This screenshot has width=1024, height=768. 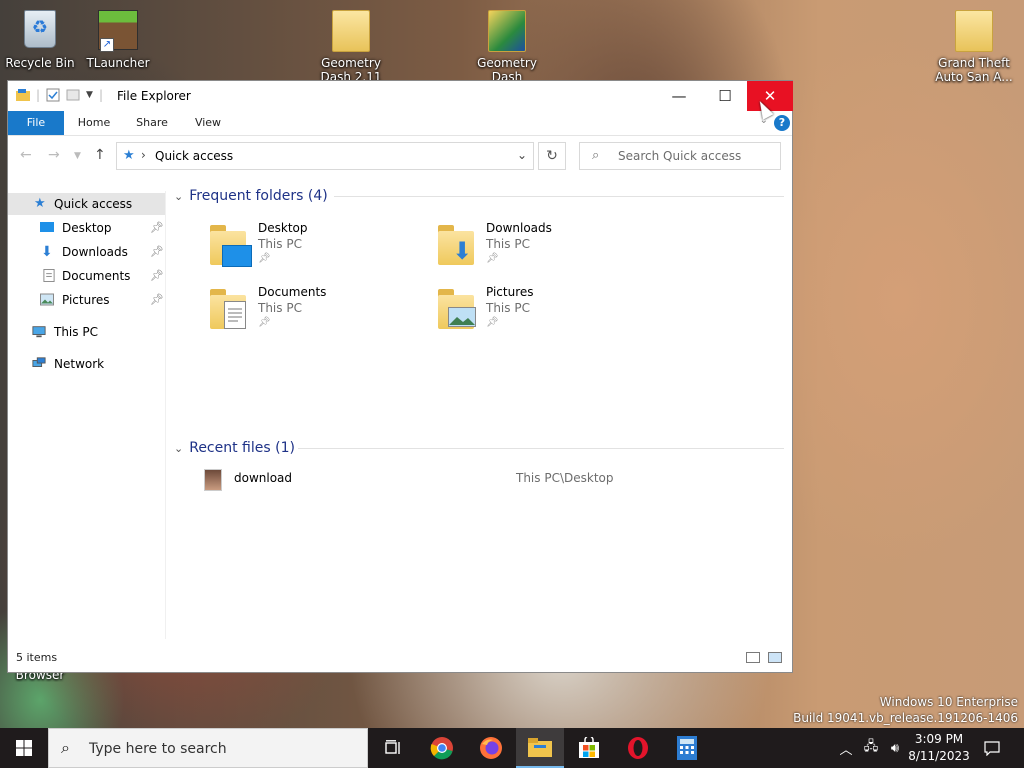 I want to click on task-view-button, so click(x=392, y=748).